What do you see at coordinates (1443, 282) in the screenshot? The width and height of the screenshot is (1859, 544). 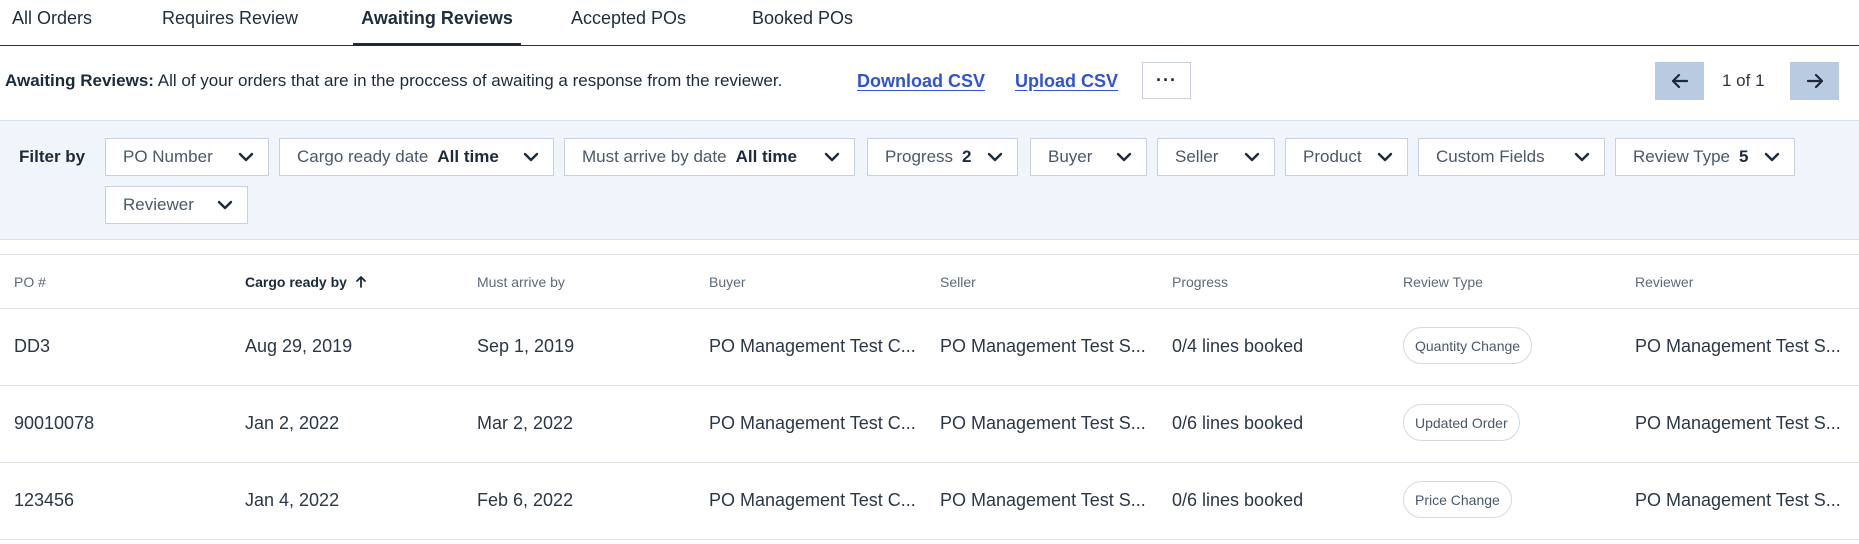 I see `column-header-review-type: Review Type` at bounding box center [1443, 282].